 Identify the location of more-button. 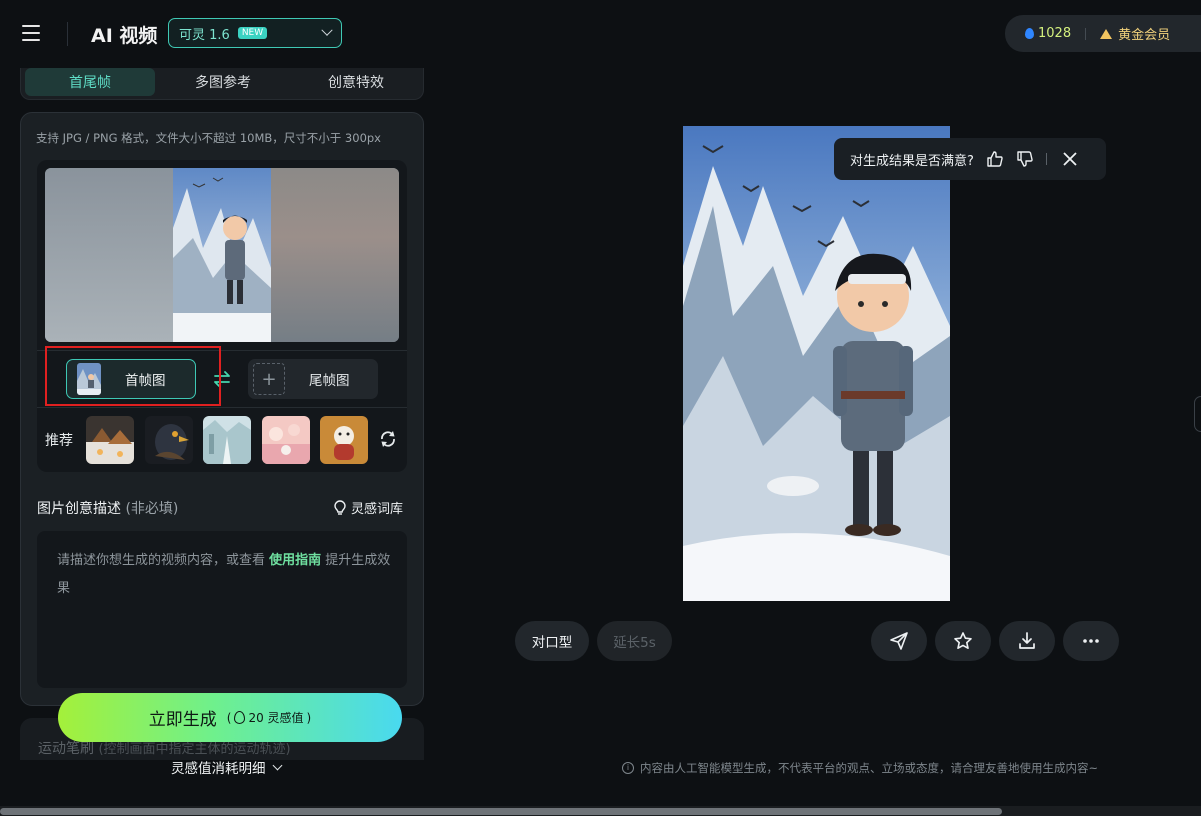
(1091, 641).